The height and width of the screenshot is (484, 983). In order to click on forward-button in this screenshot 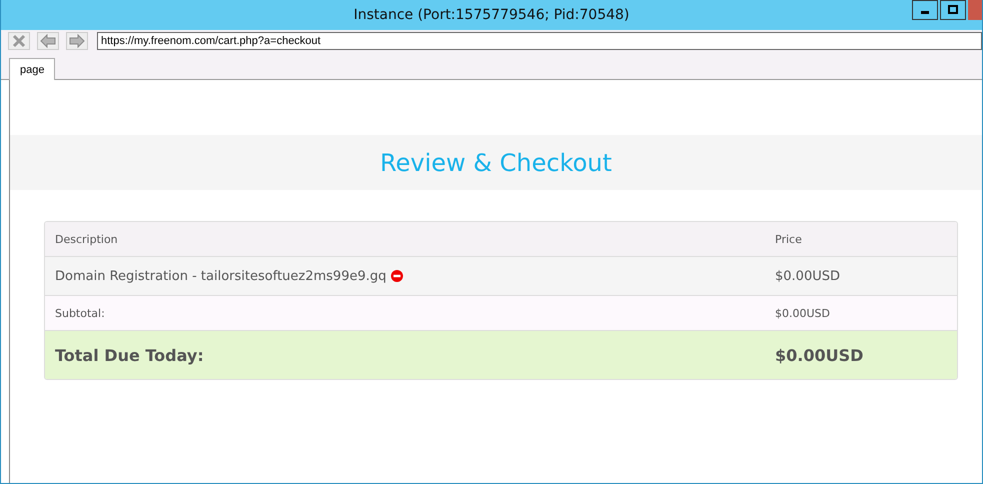, I will do `click(77, 41)`.